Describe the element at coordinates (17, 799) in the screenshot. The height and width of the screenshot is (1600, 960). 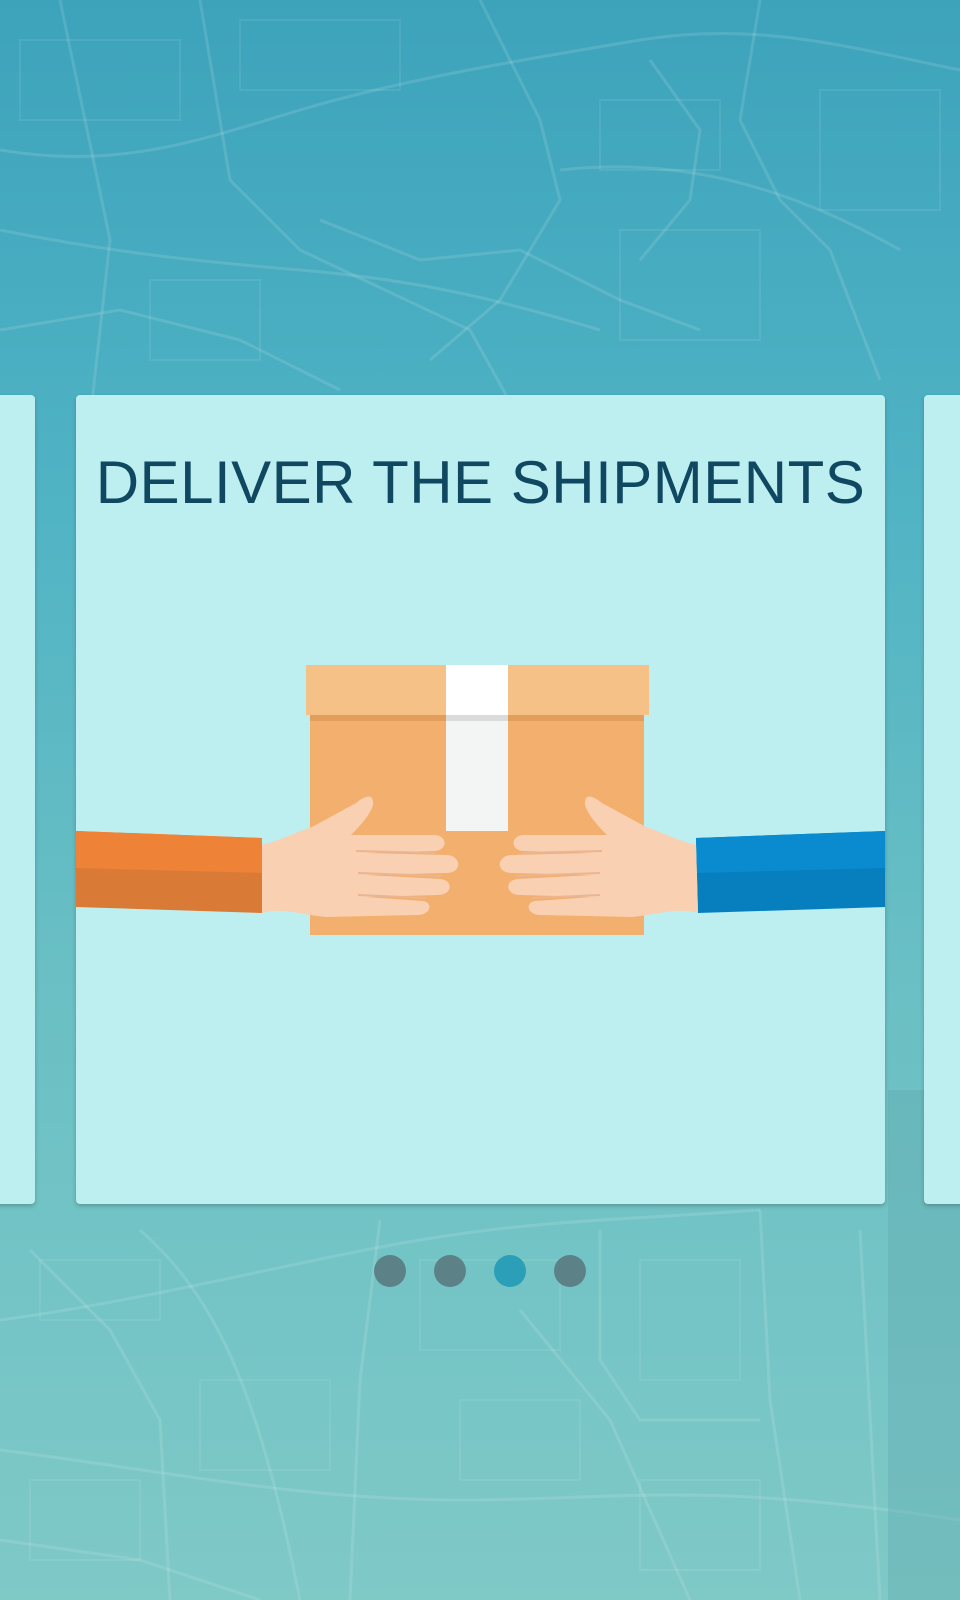
I see `previous-page-card` at that location.